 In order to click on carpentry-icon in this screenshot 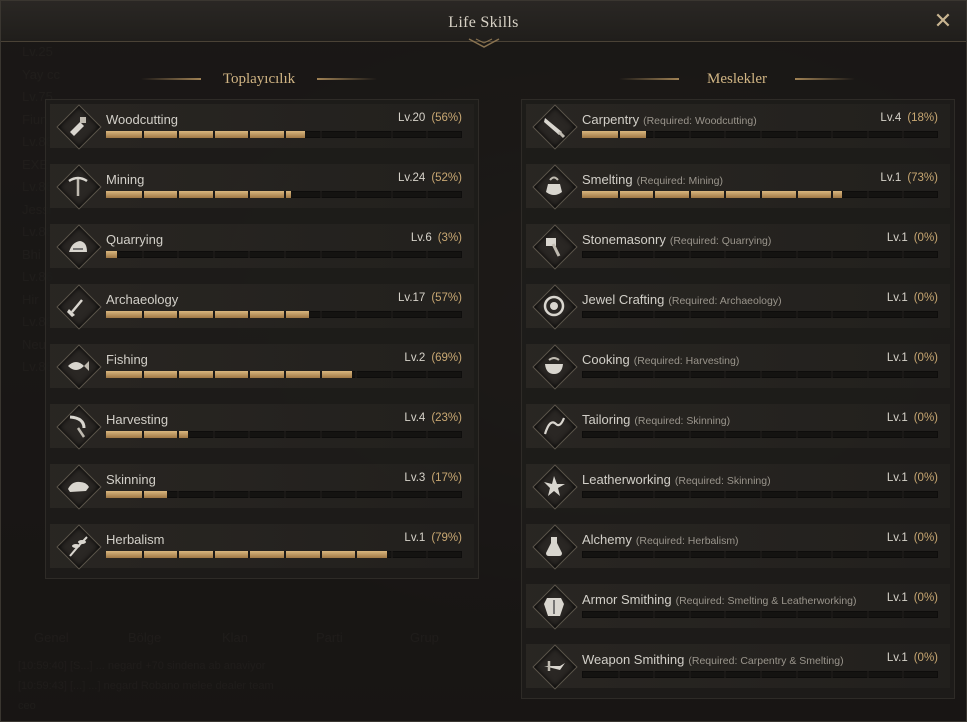, I will do `click(555, 128)`.